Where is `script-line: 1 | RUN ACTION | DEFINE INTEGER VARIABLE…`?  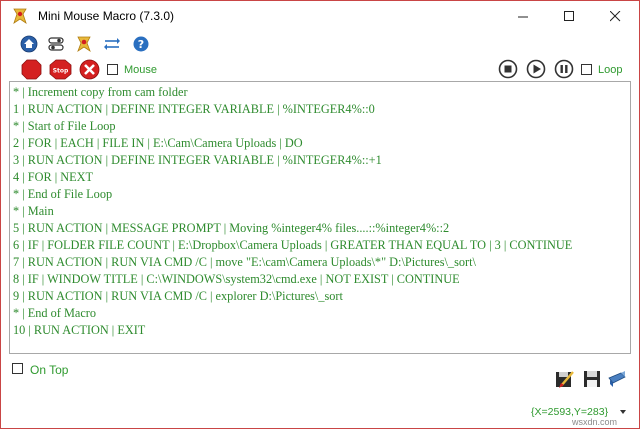
script-line: 1 | RUN ACTION | DEFINE INTEGER VARIABLE… is located at coordinates (194, 109).